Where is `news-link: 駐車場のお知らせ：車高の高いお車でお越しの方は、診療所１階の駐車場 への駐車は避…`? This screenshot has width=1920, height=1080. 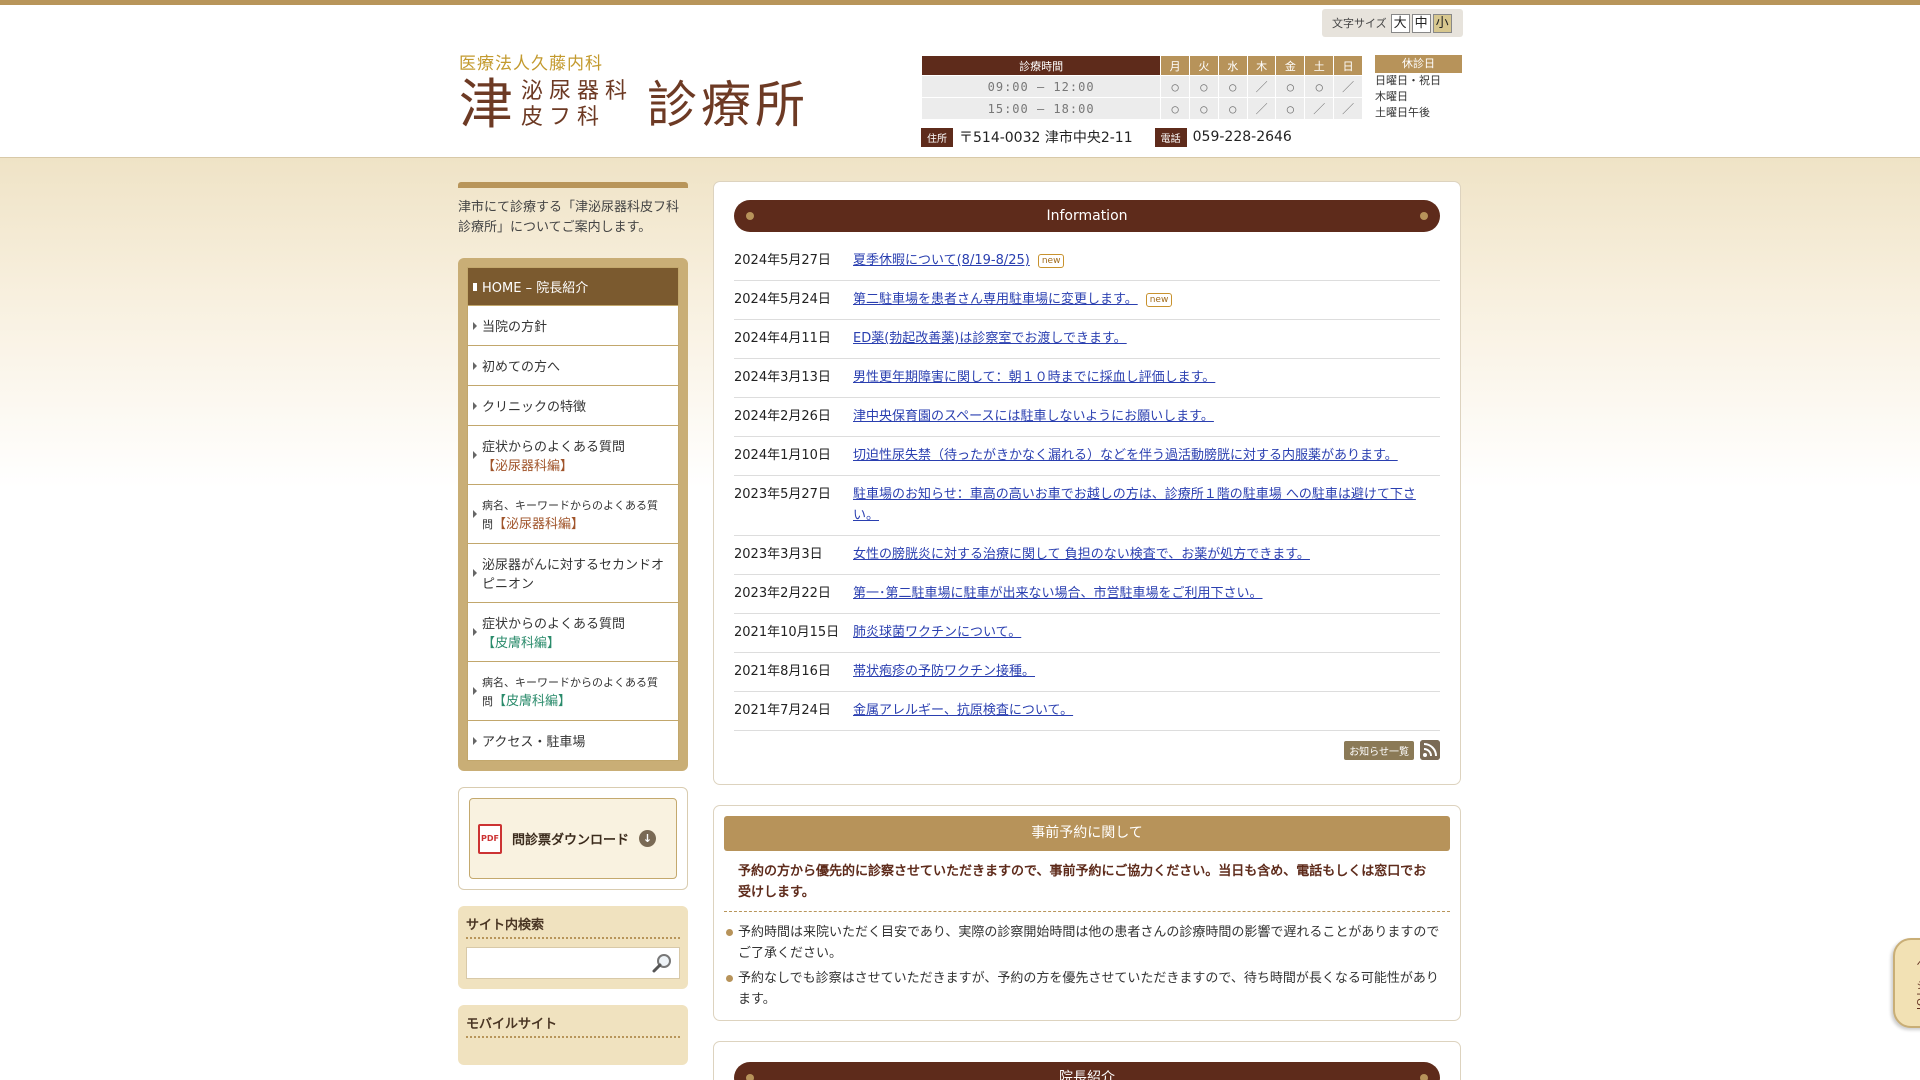
news-link: 駐車場のお知らせ：車高の高いお車でお越しの方は、診療所１階の駐車場 への駐車は避… is located at coordinates (1134, 505).